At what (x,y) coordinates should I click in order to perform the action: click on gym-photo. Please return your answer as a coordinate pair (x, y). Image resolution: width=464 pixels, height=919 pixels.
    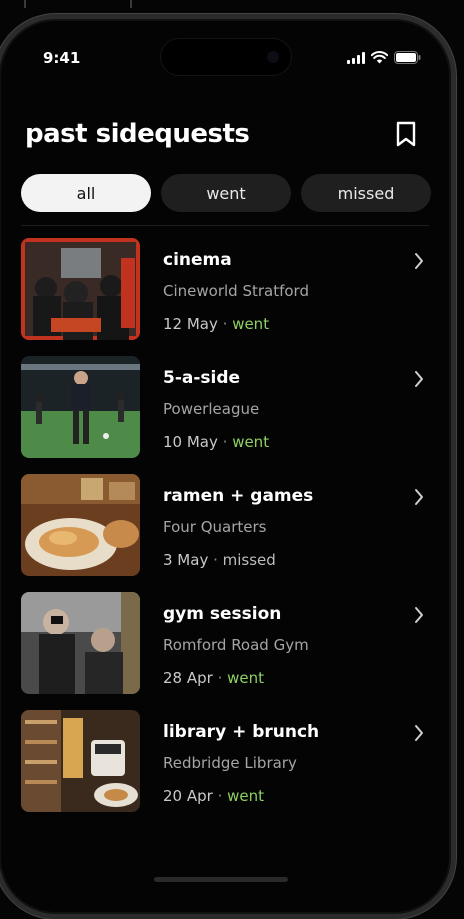
    Looking at the image, I should click on (80, 643).